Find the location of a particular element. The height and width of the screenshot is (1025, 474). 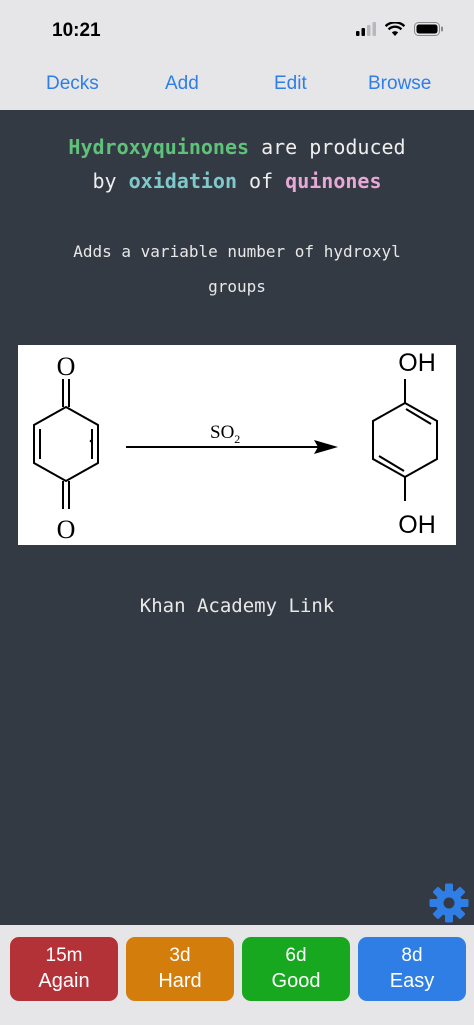

top-hydroxyl-label: OH is located at coordinates (417, 363).